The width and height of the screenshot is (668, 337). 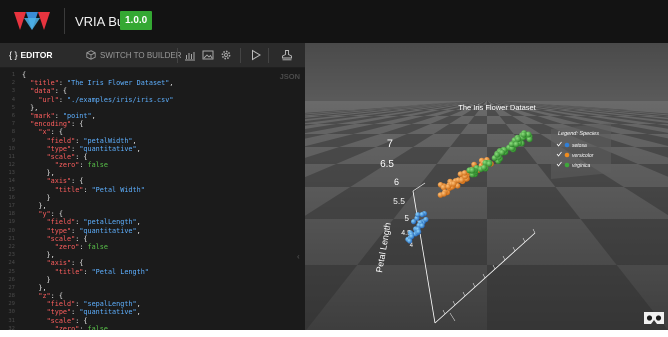 I want to click on code-line: 8 "x": {, so click(x=152, y=132).